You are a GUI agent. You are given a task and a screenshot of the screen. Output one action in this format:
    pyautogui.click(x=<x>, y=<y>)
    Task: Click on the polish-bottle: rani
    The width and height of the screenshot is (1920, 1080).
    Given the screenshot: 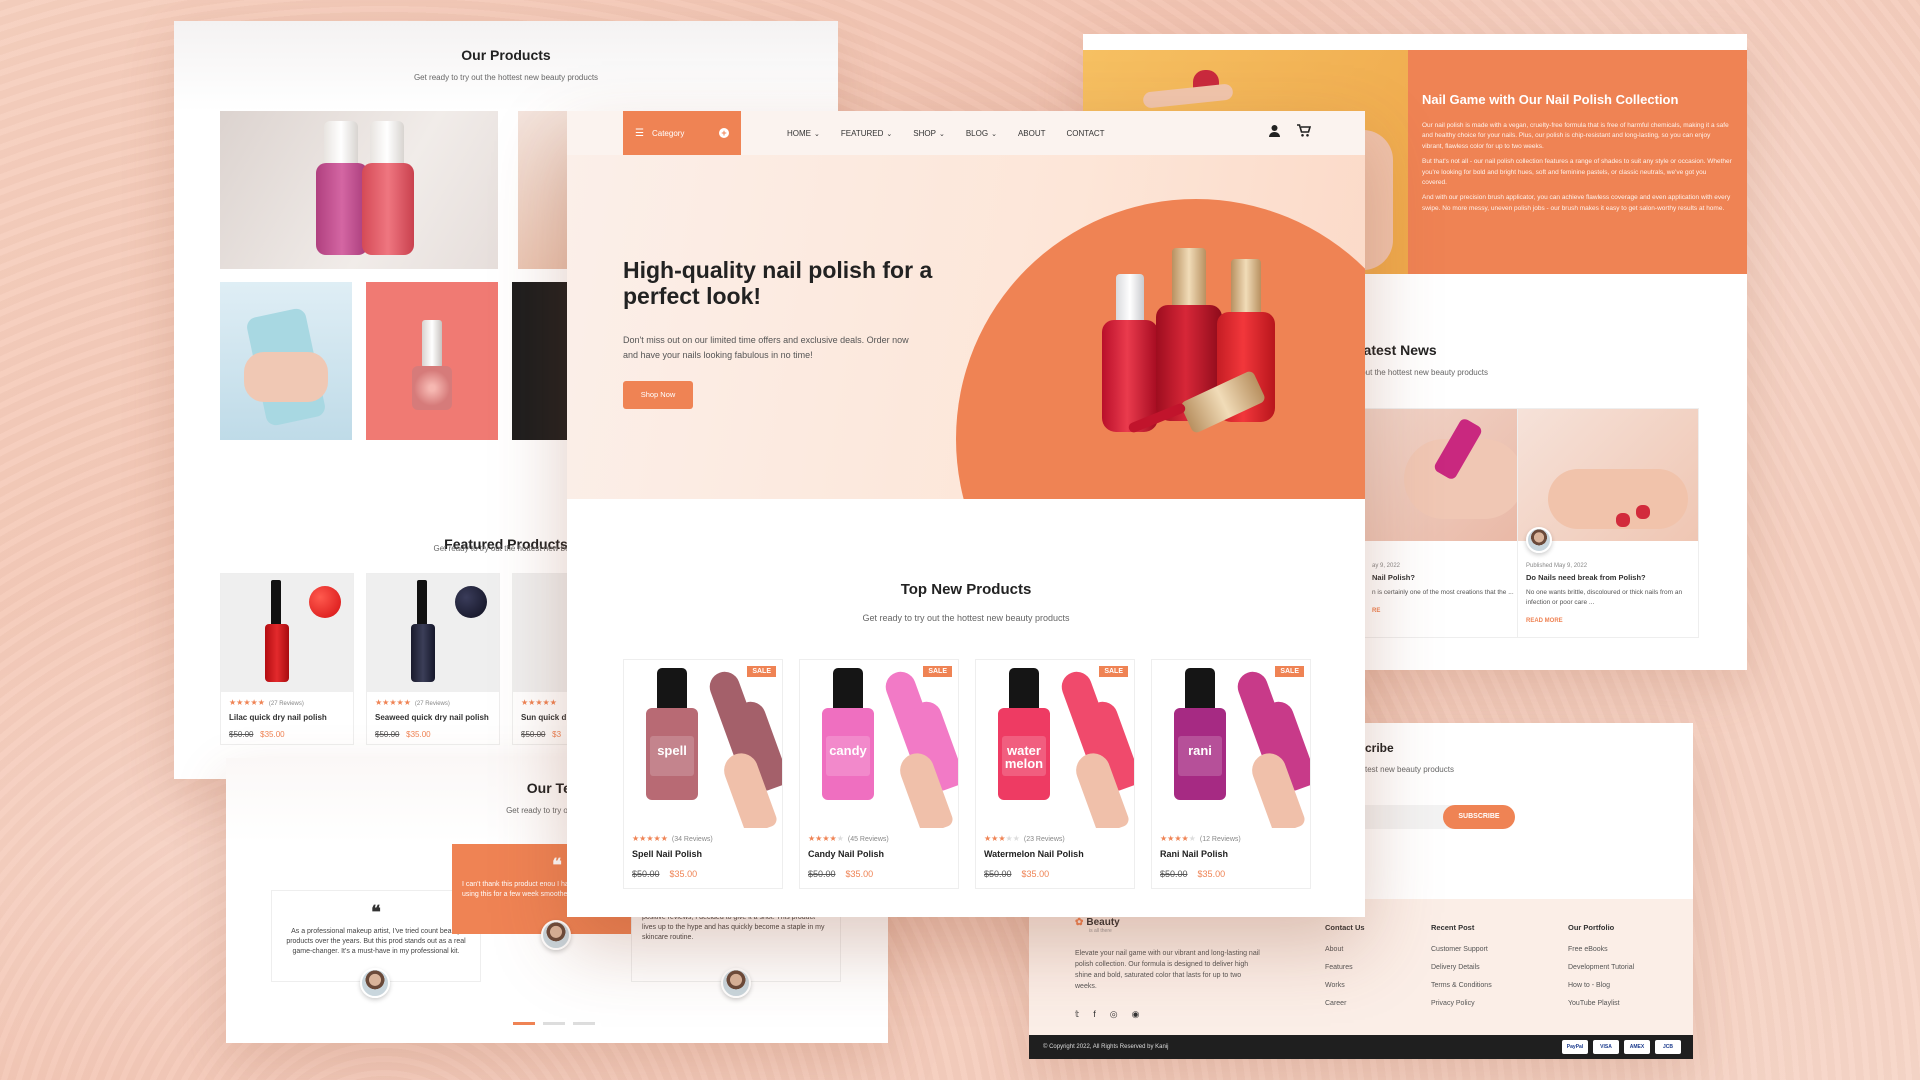 What is the action you would take?
    pyautogui.click(x=1200, y=734)
    